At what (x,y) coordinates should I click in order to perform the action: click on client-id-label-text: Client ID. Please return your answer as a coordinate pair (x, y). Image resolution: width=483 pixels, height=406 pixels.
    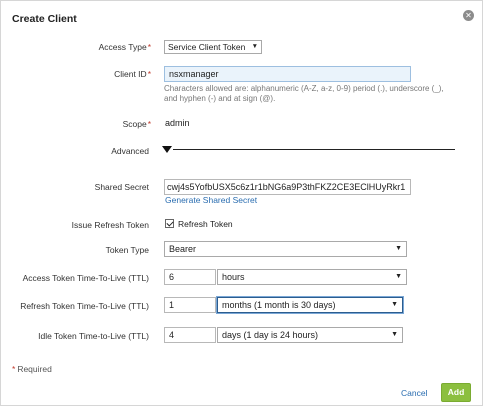
    Looking at the image, I should click on (130, 74).